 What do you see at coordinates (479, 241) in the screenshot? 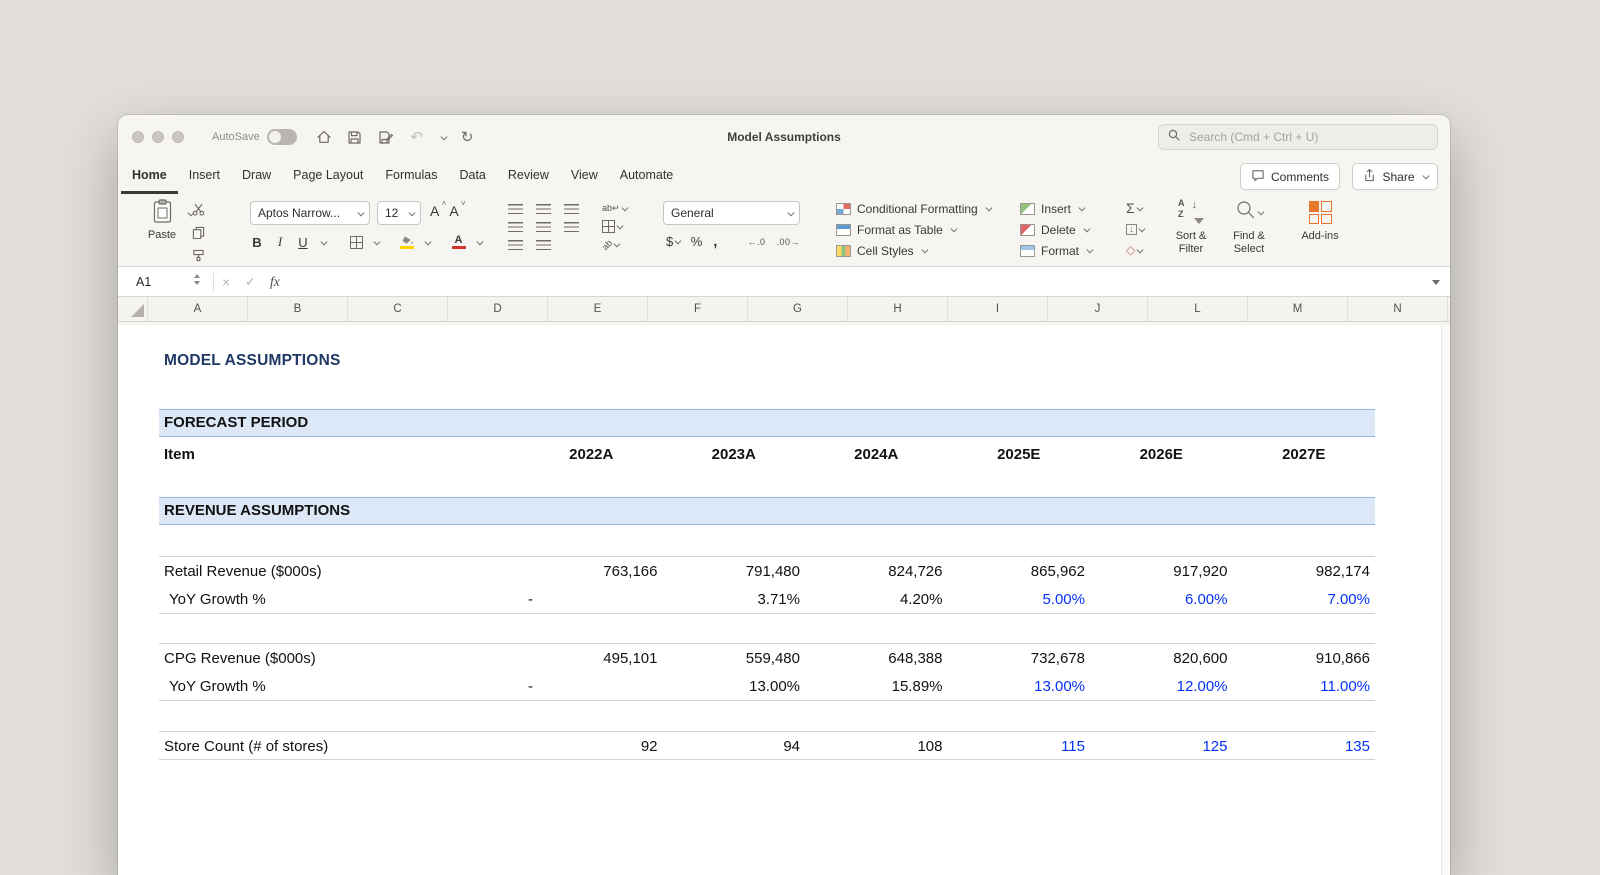
I see `font-color-chevron-icon` at bounding box center [479, 241].